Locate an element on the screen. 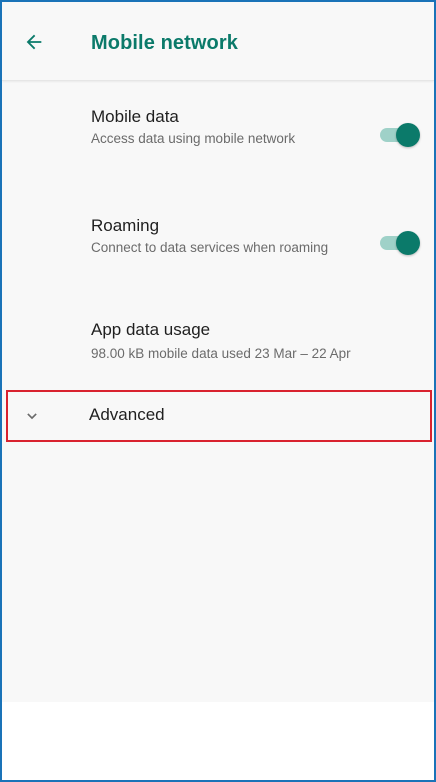 Image resolution: width=436 pixels, height=782 pixels. advanced-section: Advanced is located at coordinates (219, 416).